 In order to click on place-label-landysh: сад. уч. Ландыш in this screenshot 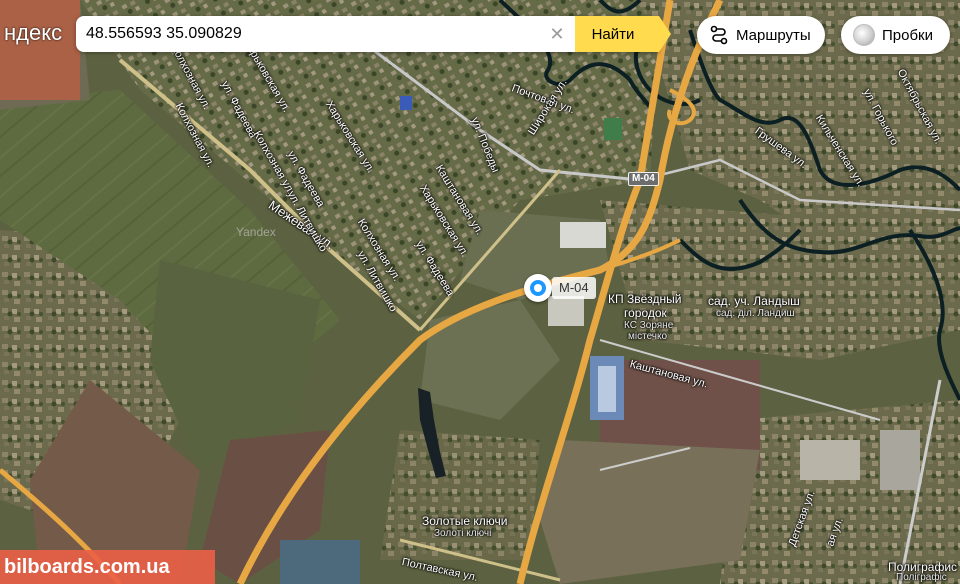, I will do `click(754, 301)`.